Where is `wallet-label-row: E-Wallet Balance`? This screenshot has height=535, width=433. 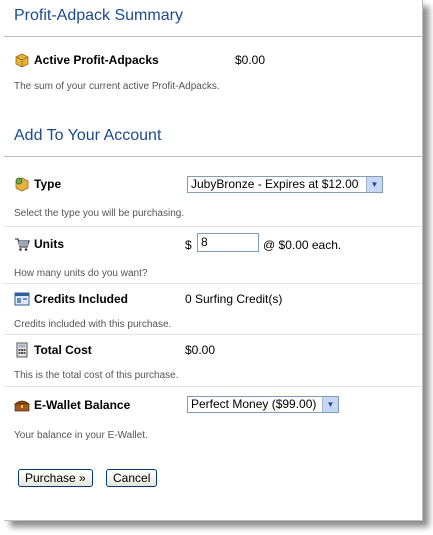 wallet-label-row: E-Wallet Balance is located at coordinates (72, 405).